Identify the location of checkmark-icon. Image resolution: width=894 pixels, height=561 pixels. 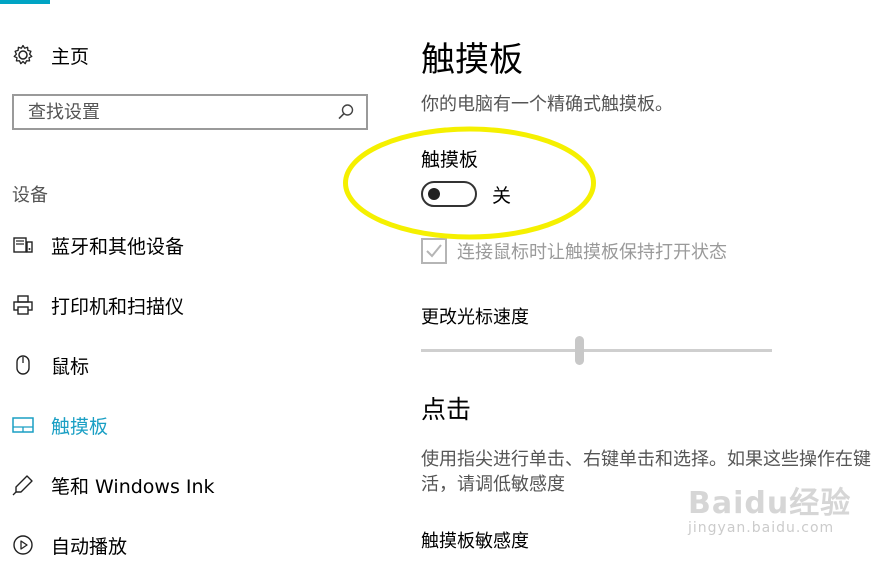
(434, 251).